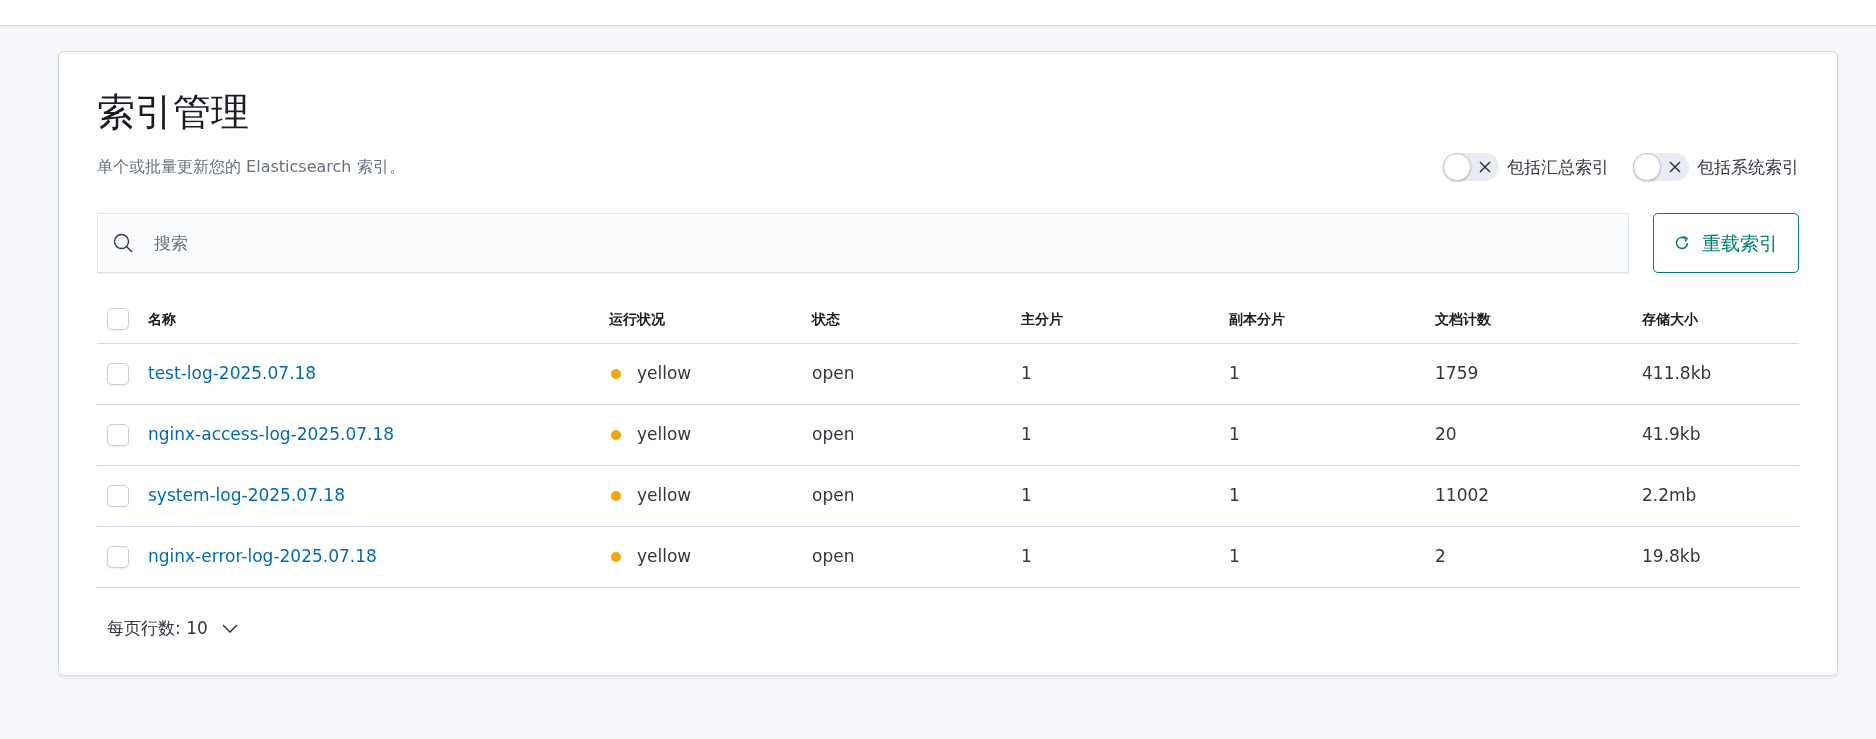 This screenshot has width=1876, height=739. Describe the element at coordinates (118, 319) in the screenshot. I see `select-all-checkbox` at that location.